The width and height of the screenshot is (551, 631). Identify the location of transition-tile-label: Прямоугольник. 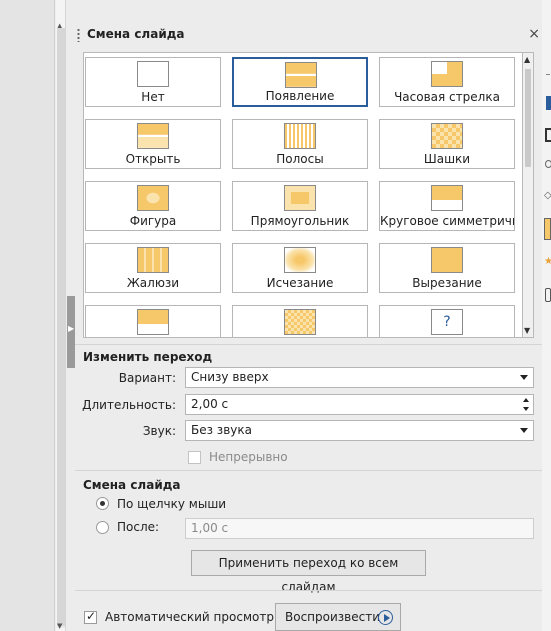
(300, 221).